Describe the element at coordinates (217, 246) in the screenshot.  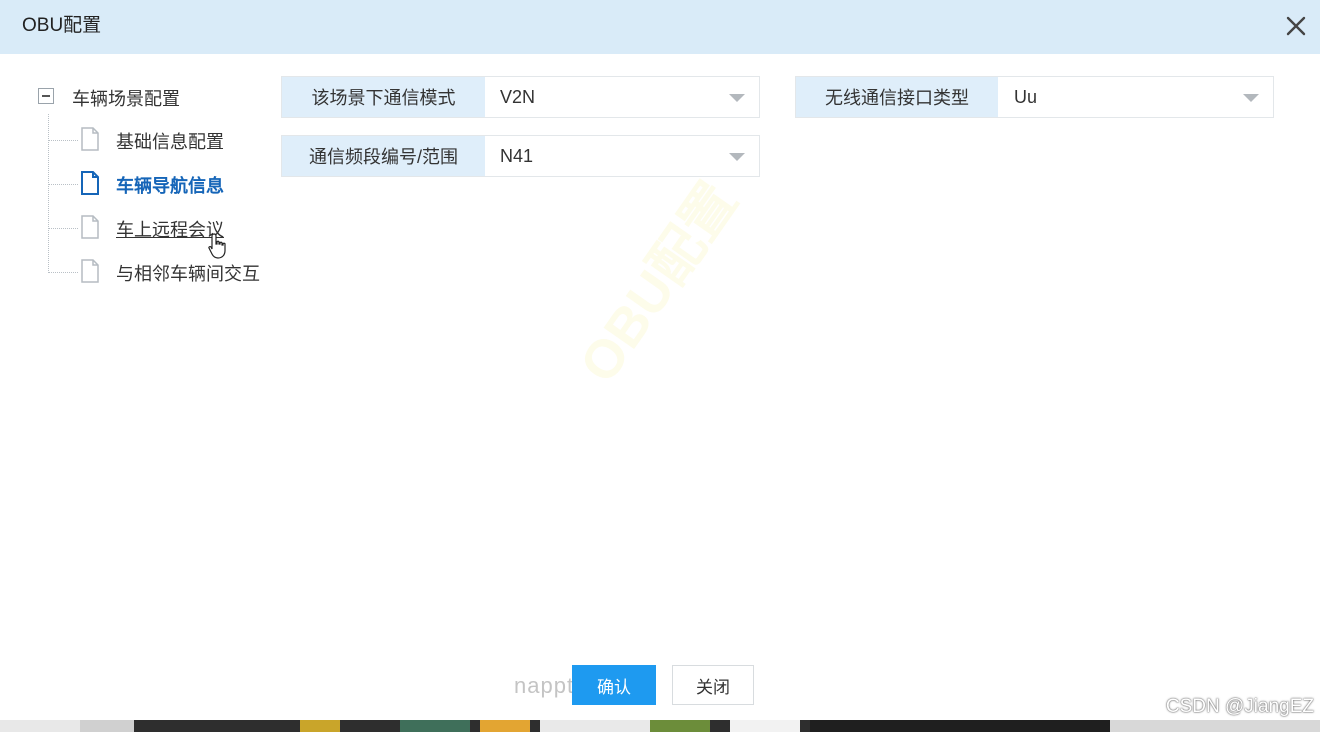
I see `hand-cursor-icon` at that location.